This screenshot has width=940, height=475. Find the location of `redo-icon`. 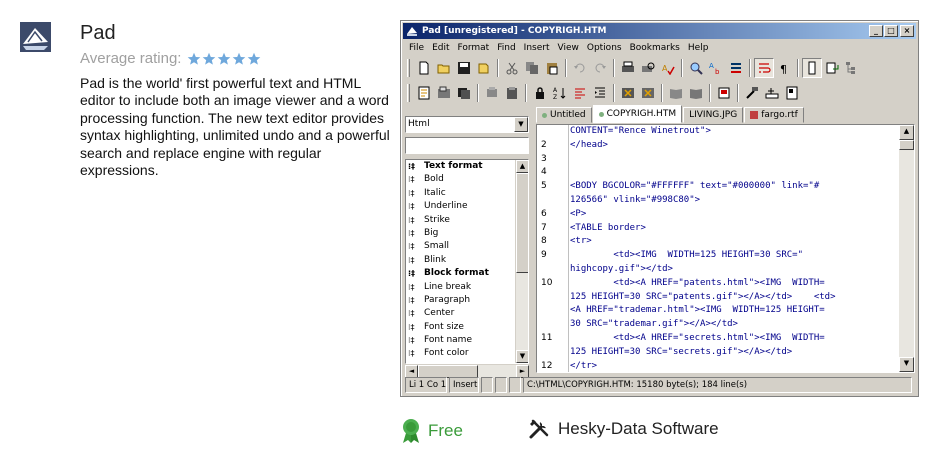

redo-icon is located at coordinates (600, 68).